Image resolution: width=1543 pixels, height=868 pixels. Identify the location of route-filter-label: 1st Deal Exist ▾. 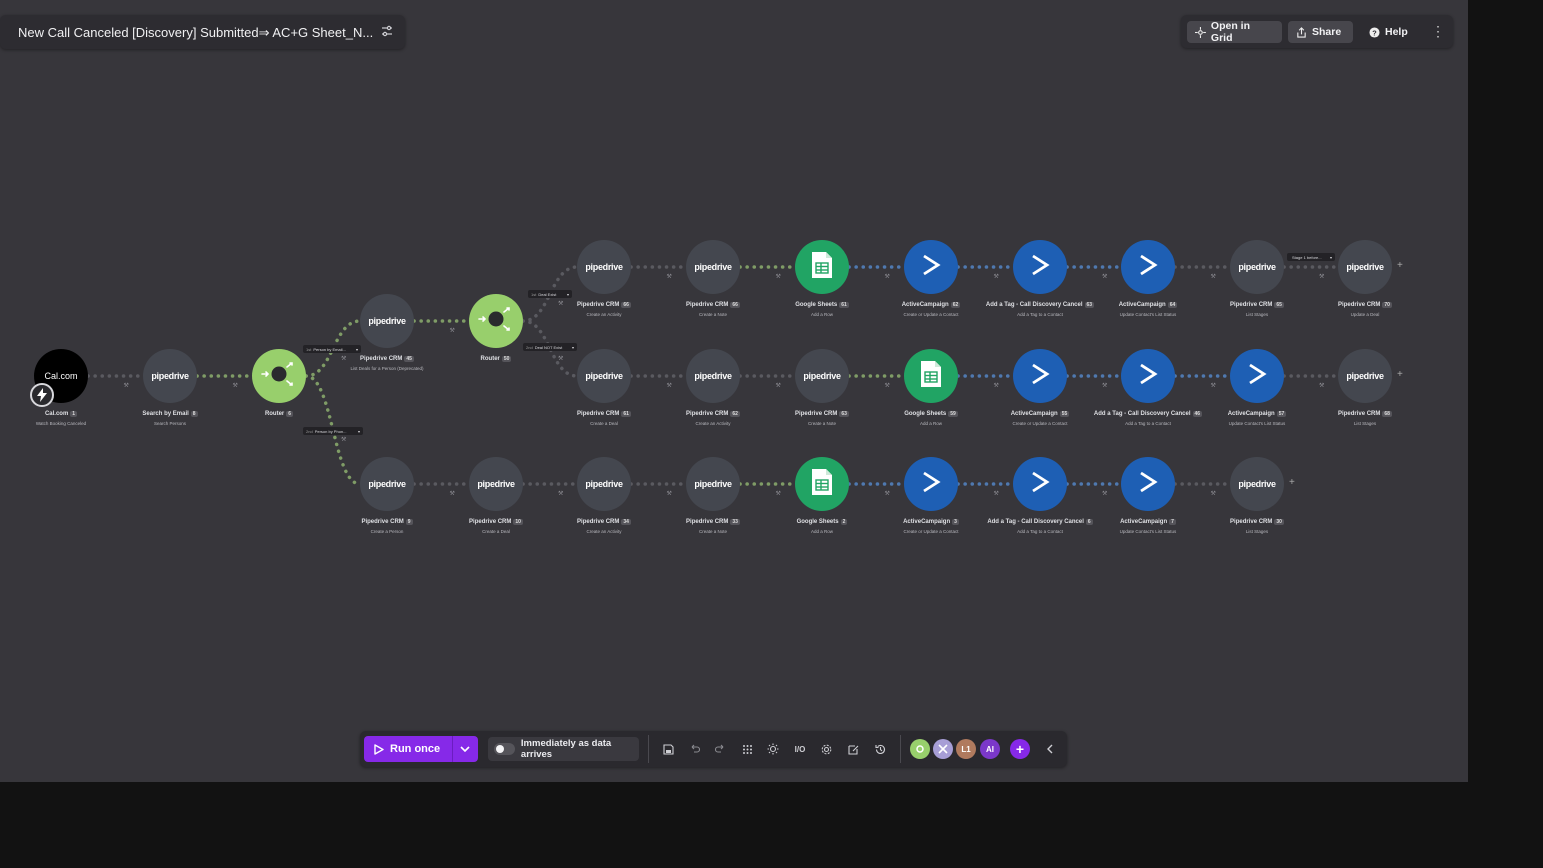
(550, 294).